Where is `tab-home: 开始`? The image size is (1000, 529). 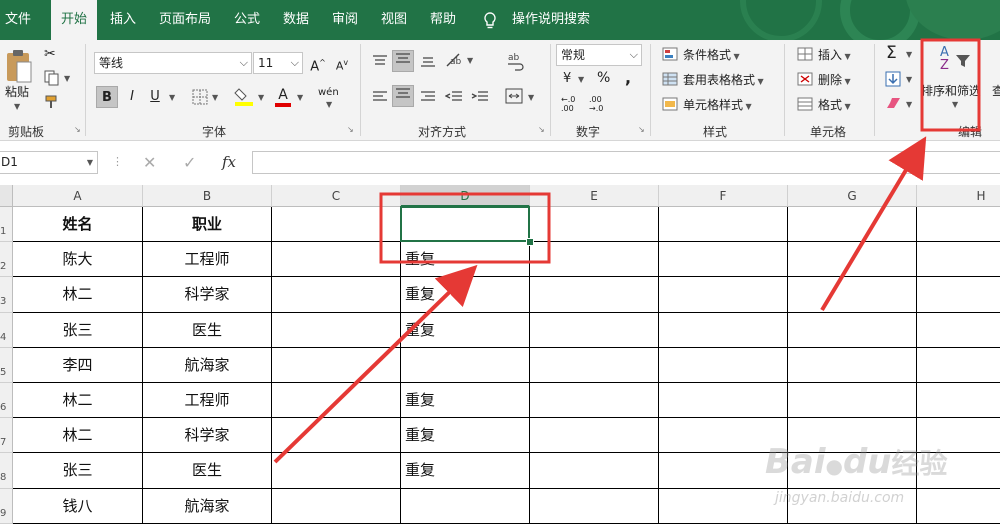 tab-home: 开始 is located at coordinates (74, 20).